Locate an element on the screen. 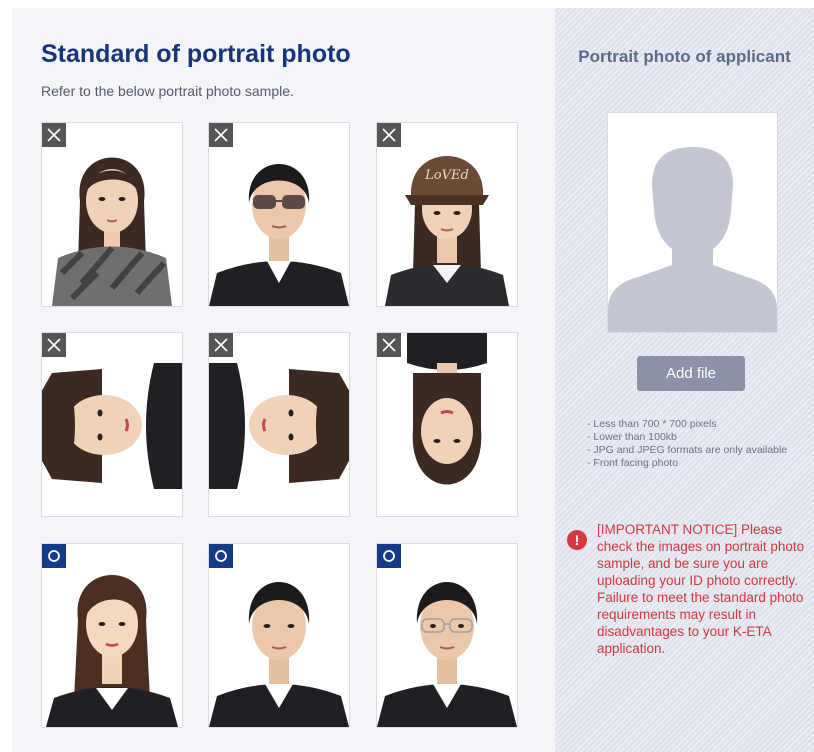  sample-photo-rotated-left is located at coordinates (279, 424).